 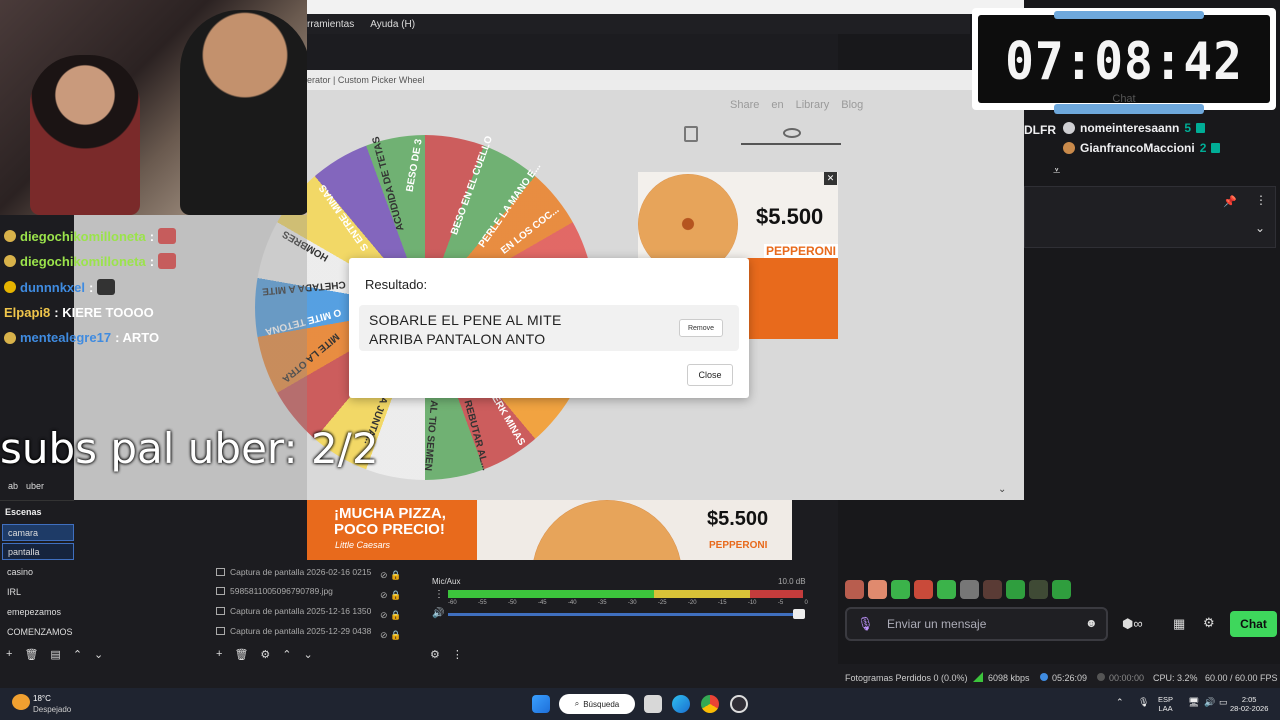 What do you see at coordinates (37, 500) in the screenshot?
I see `divider` at bounding box center [37, 500].